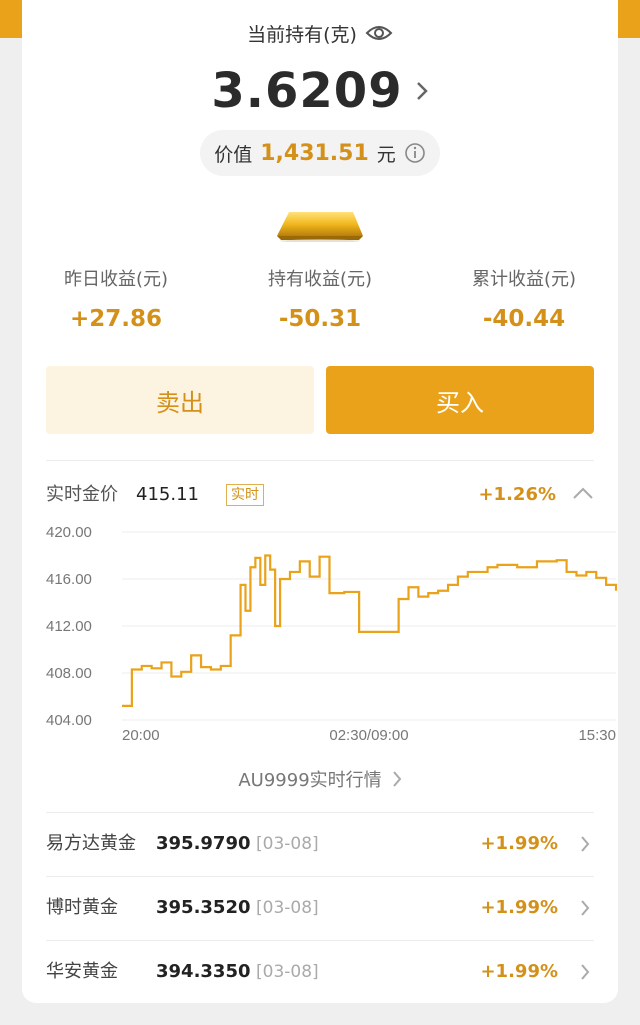 This screenshot has width=640, height=1025. Describe the element at coordinates (11, 19) in the screenshot. I see `corner-accent-left` at that location.